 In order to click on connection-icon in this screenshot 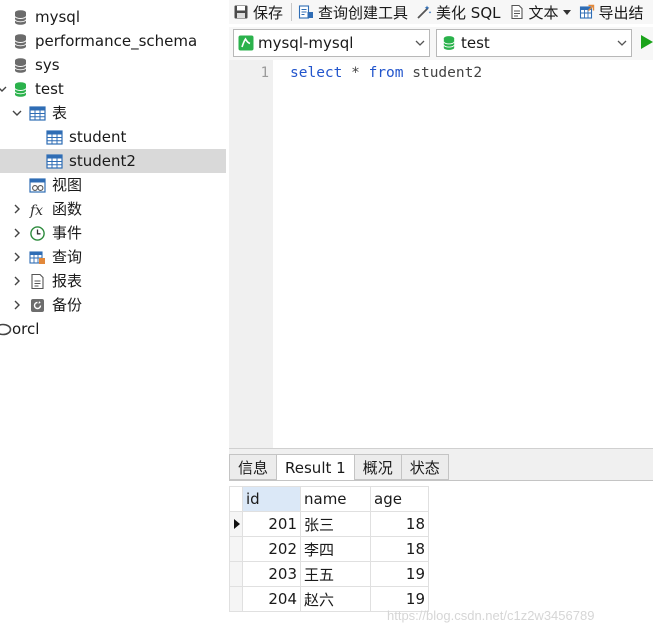, I will do `click(6, 329)`.